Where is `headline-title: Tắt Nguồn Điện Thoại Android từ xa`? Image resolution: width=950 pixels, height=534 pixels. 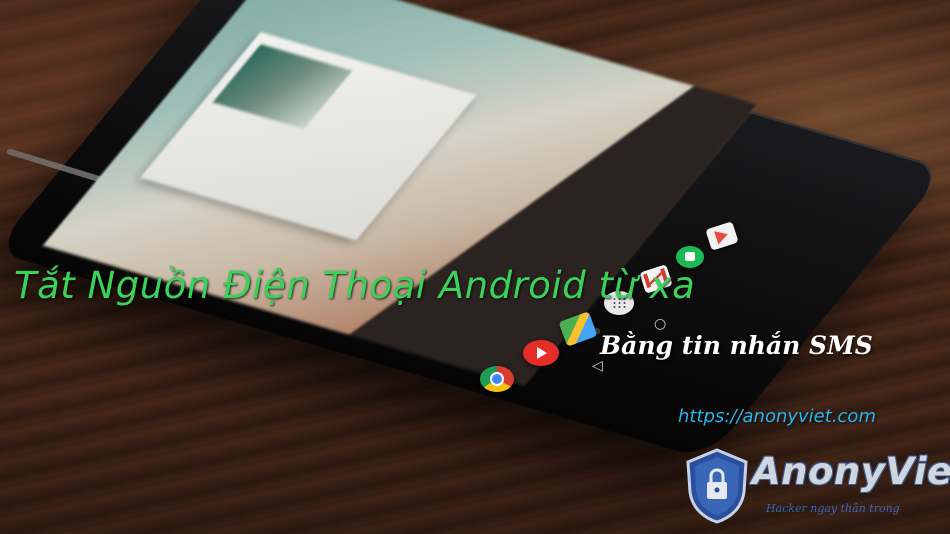
headline-title: Tắt Nguồn Điện Thoại Android từ xa is located at coordinates (355, 285).